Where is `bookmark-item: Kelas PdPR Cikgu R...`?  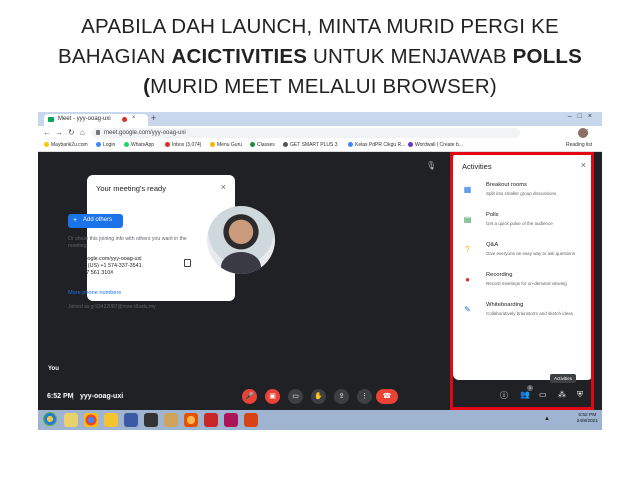 bookmark-item: Kelas PdPR Cikgu R... is located at coordinates (376, 145).